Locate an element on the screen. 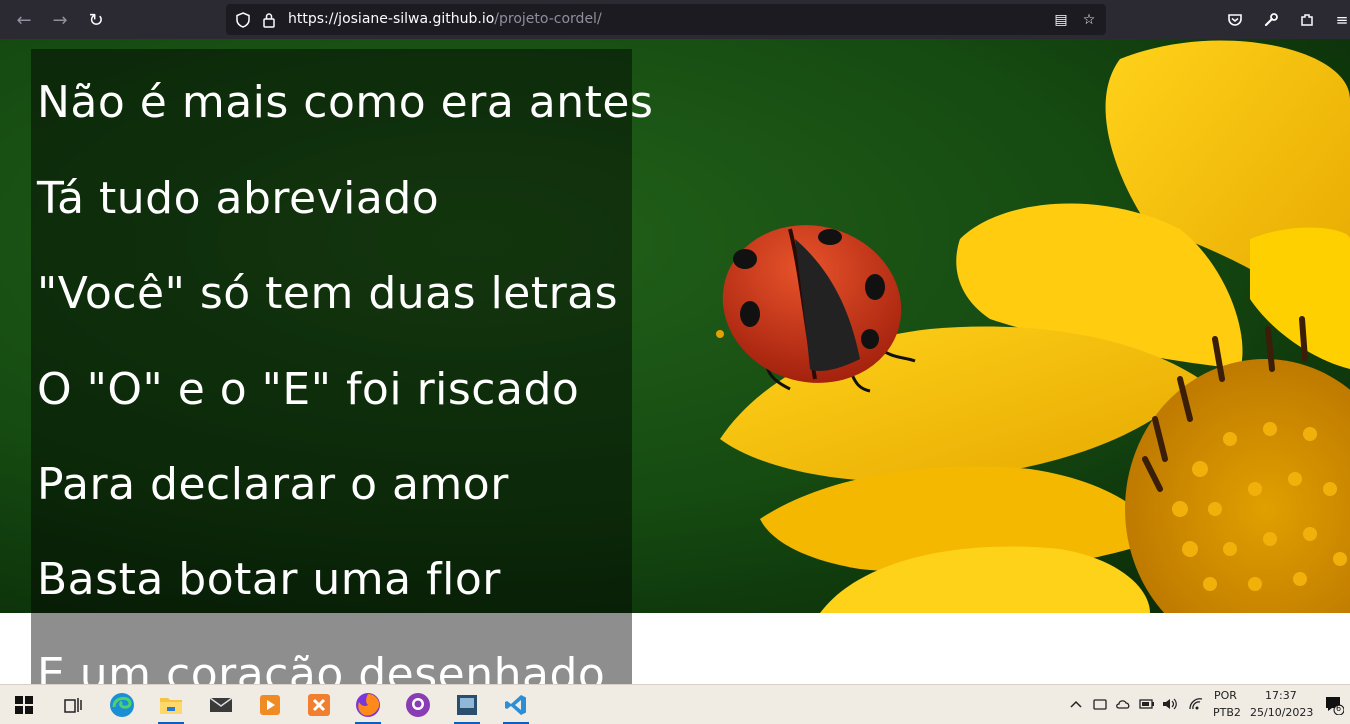 This screenshot has width=1350, height=724. clock-date: 25/10/2023 is located at coordinates (1281, 712).